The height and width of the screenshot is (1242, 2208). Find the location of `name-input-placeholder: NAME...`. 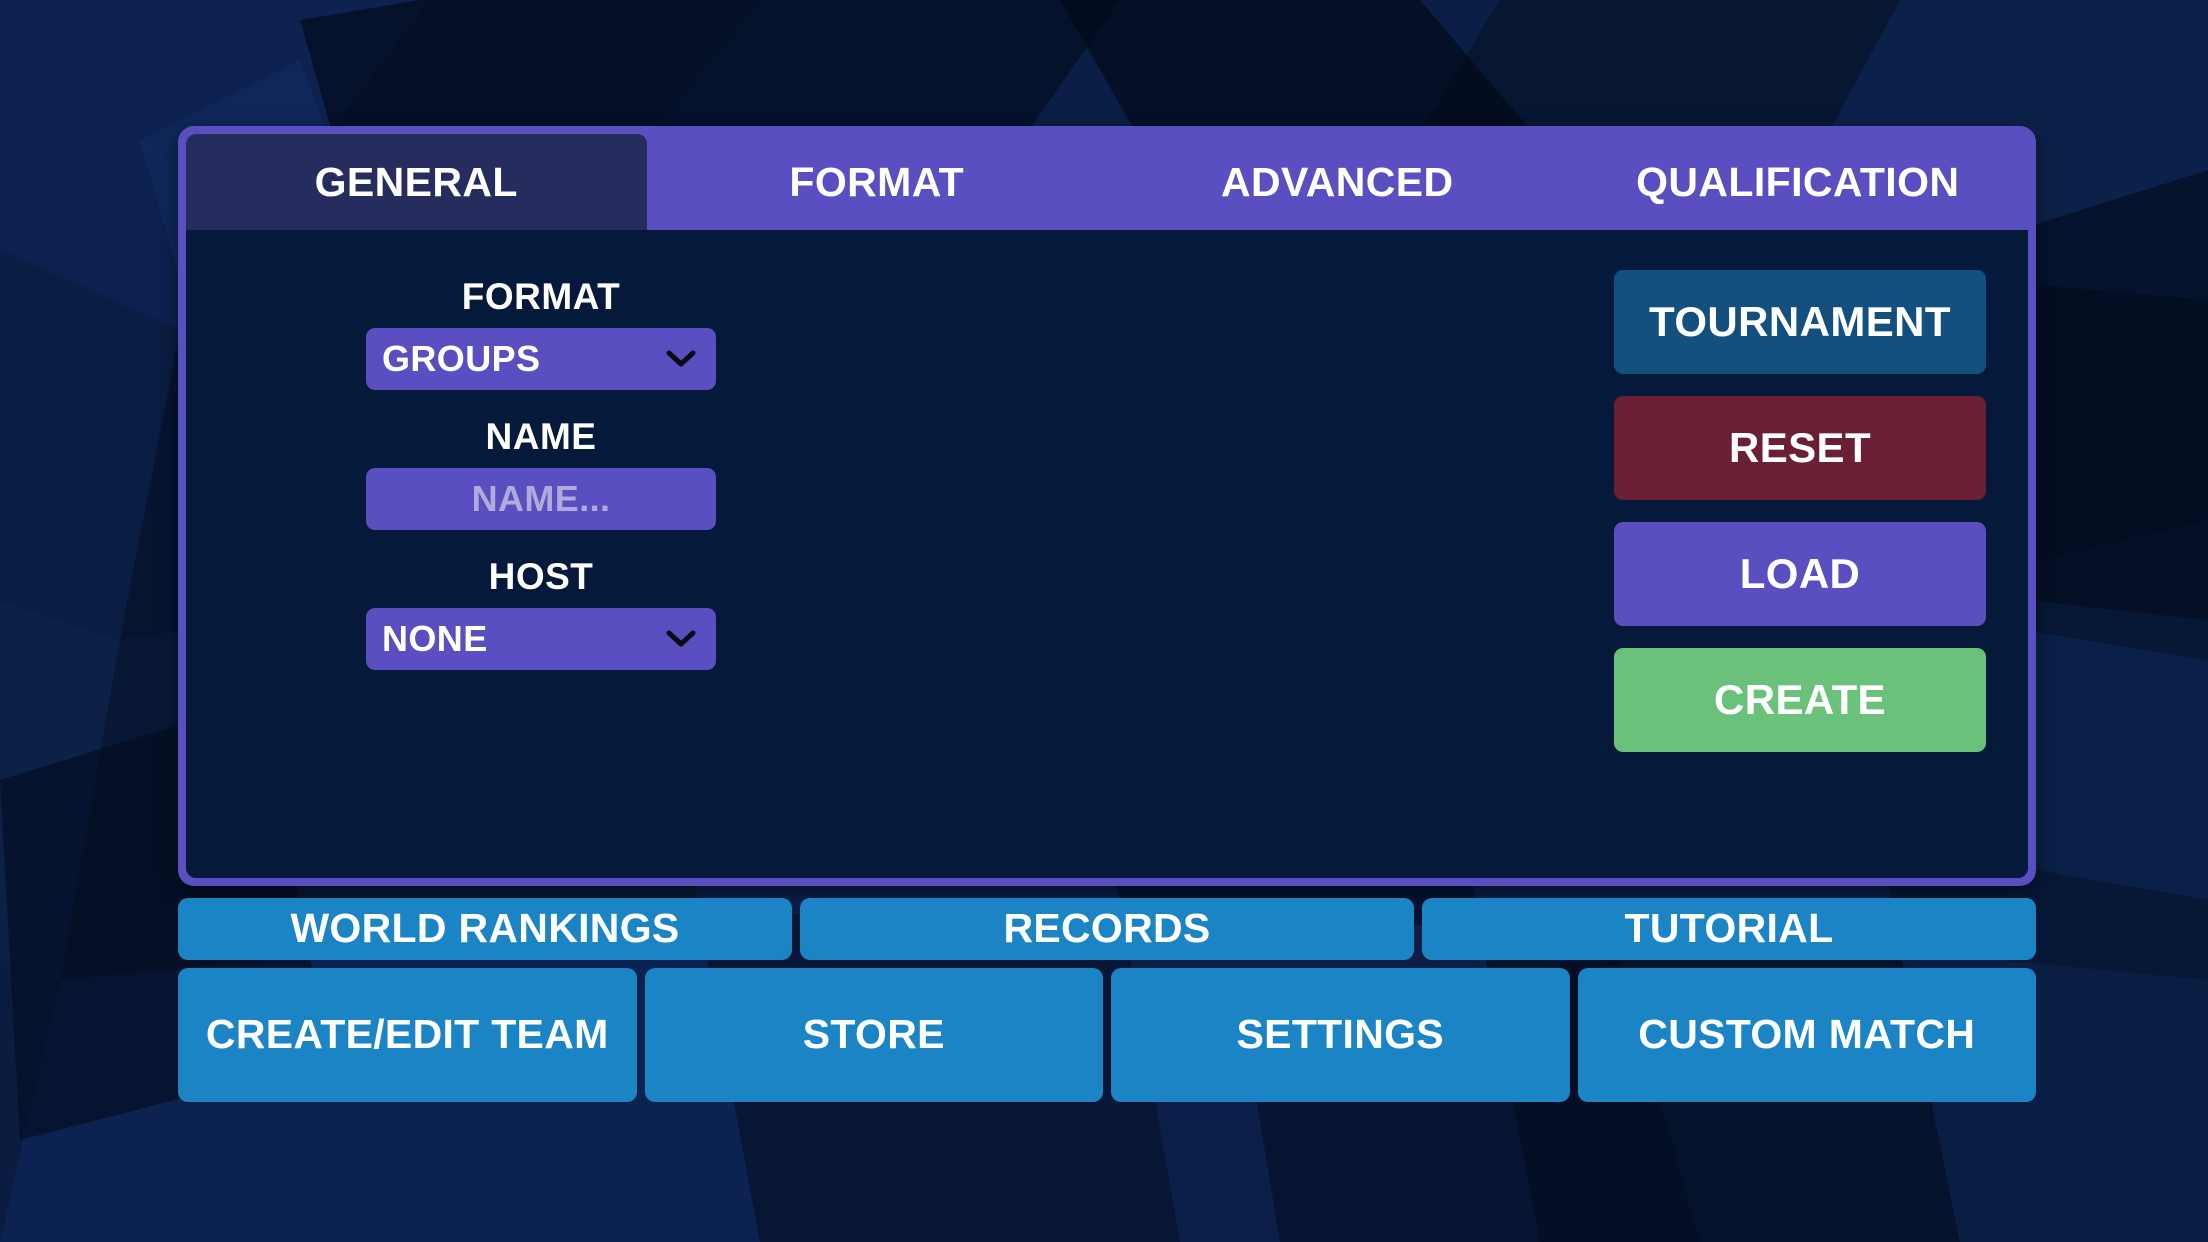

name-input-placeholder: NAME... is located at coordinates (541, 498).